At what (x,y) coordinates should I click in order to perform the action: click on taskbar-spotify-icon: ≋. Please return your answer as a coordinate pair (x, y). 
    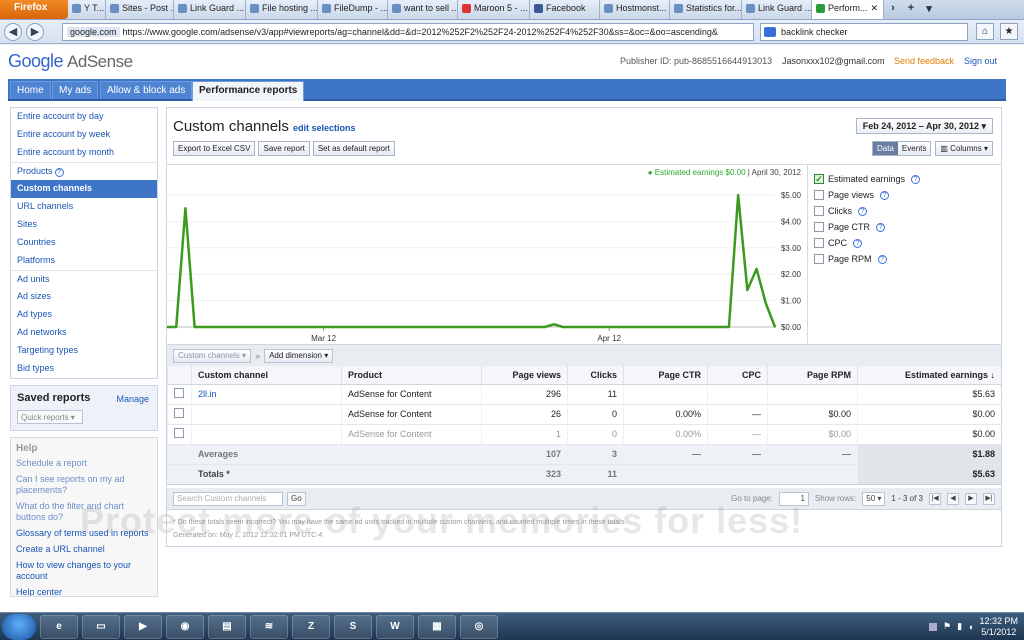
    Looking at the image, I should click on (269, 626).